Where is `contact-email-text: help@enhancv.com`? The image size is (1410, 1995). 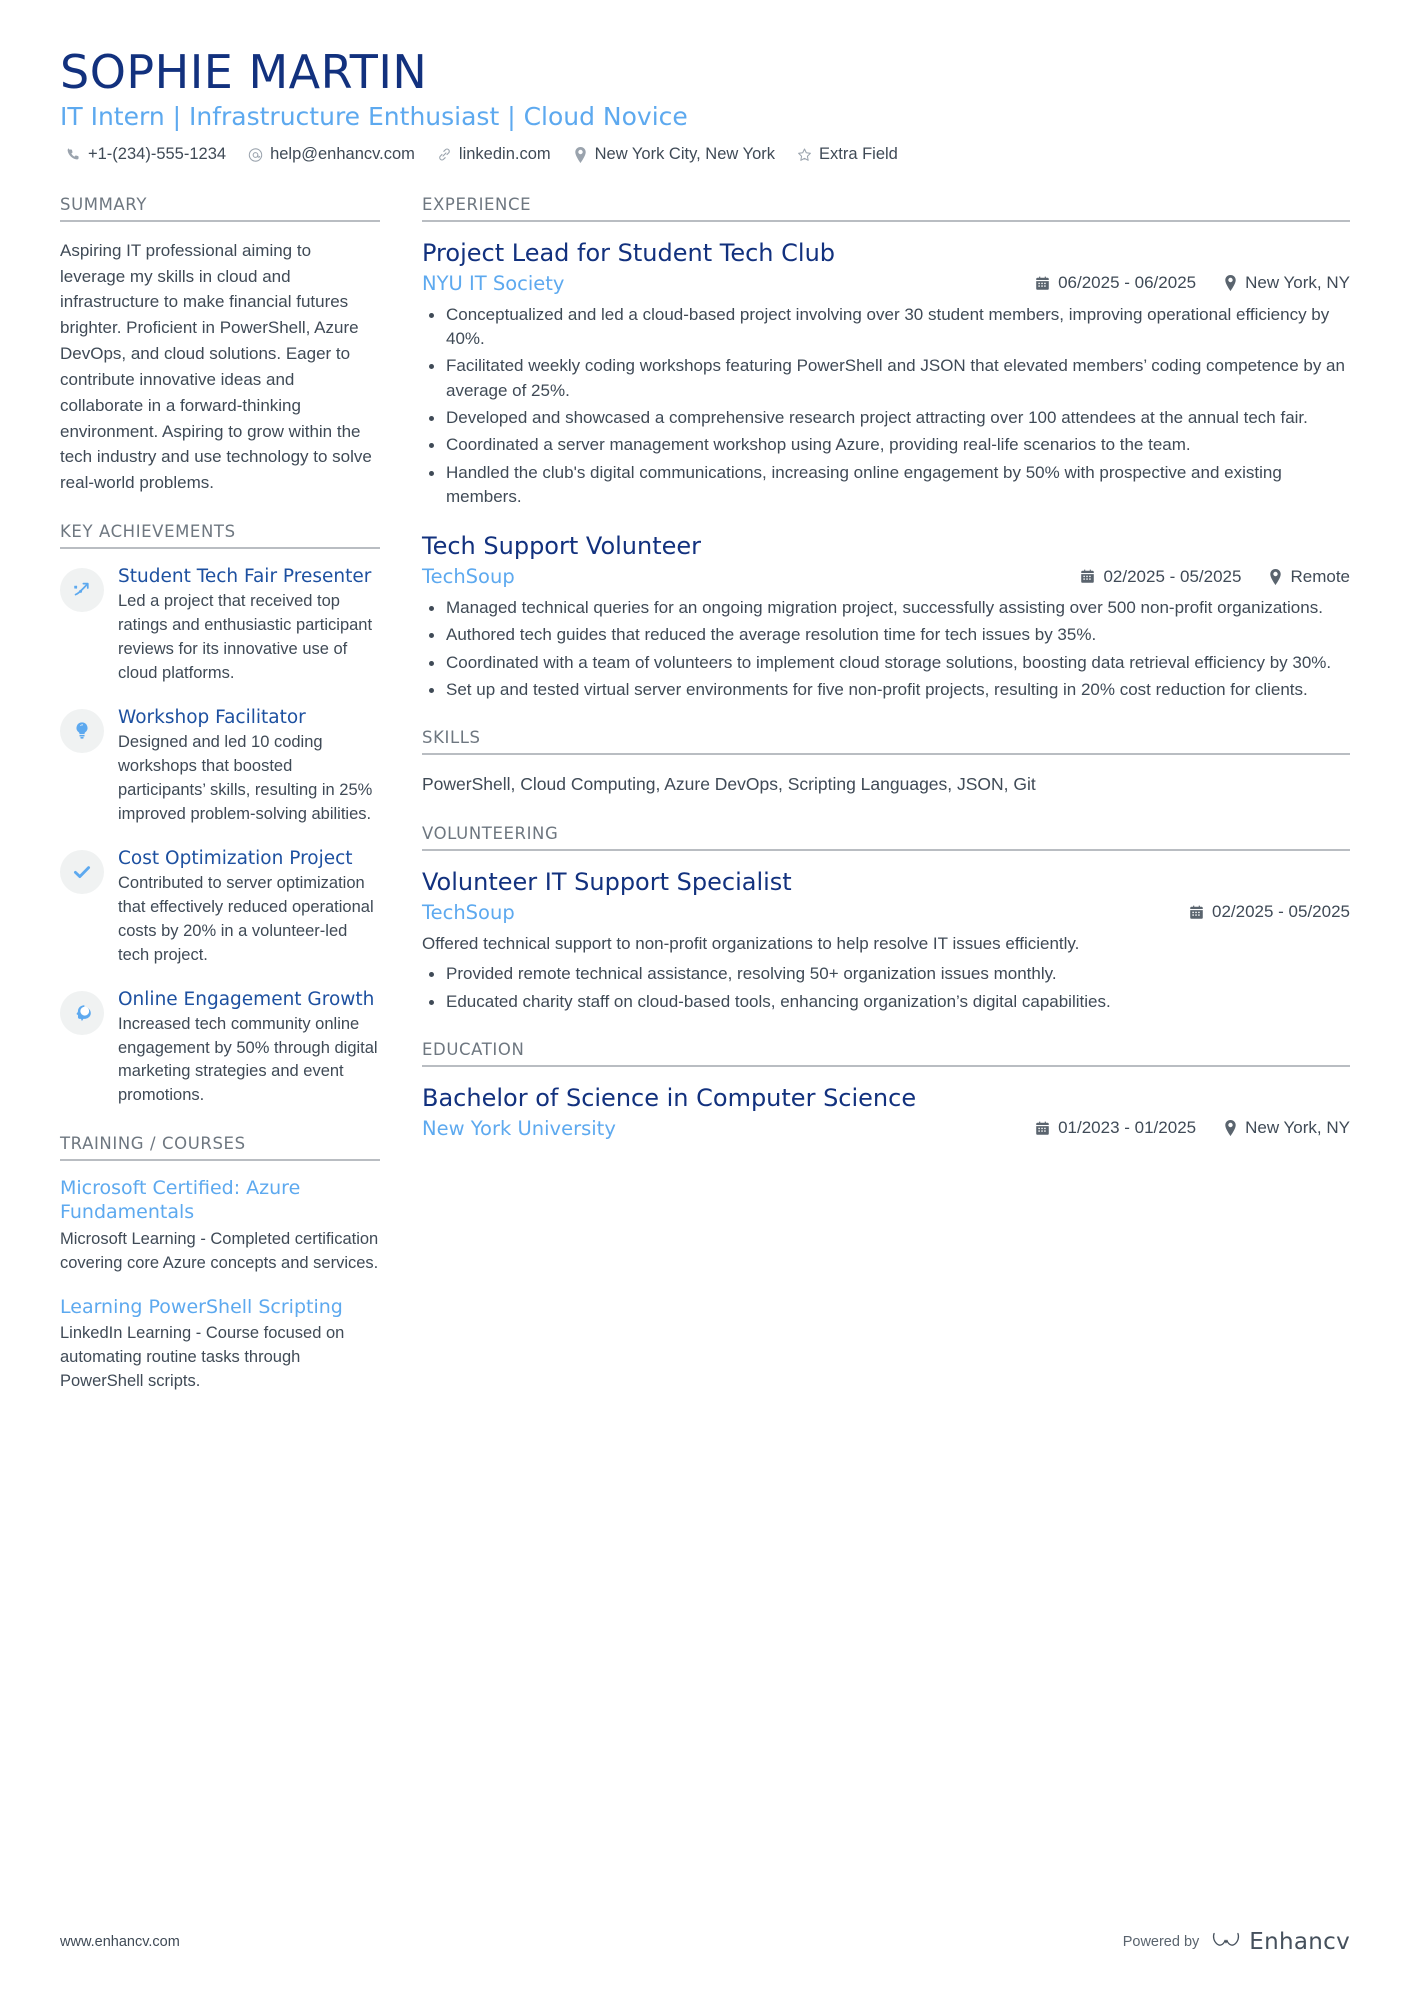
contact-email-text: help@enhancv.com is located at coordinates (342, 154).